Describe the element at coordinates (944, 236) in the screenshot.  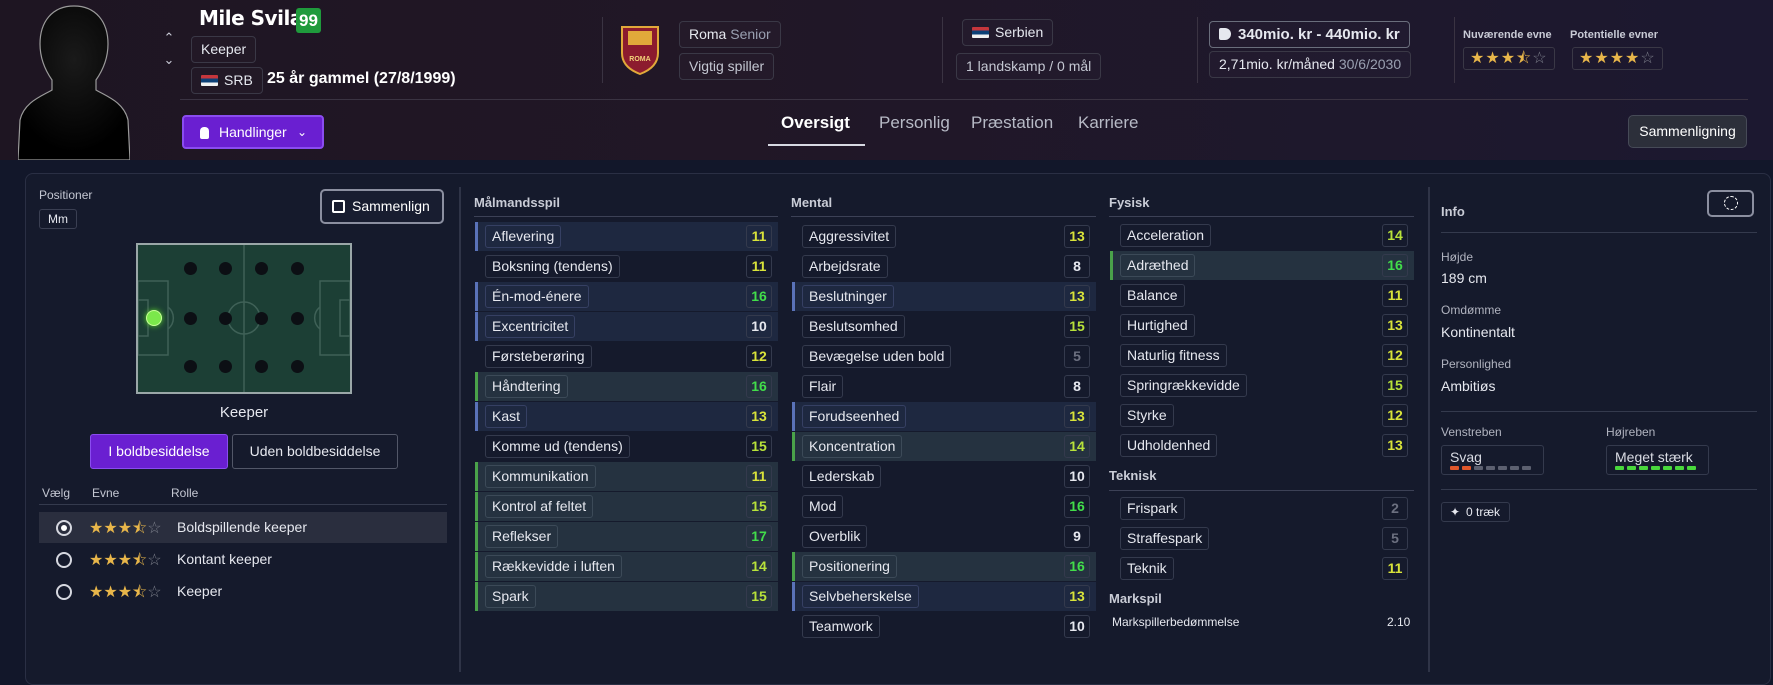
I see `attribute-row: Aggressivitet 13` at that location.